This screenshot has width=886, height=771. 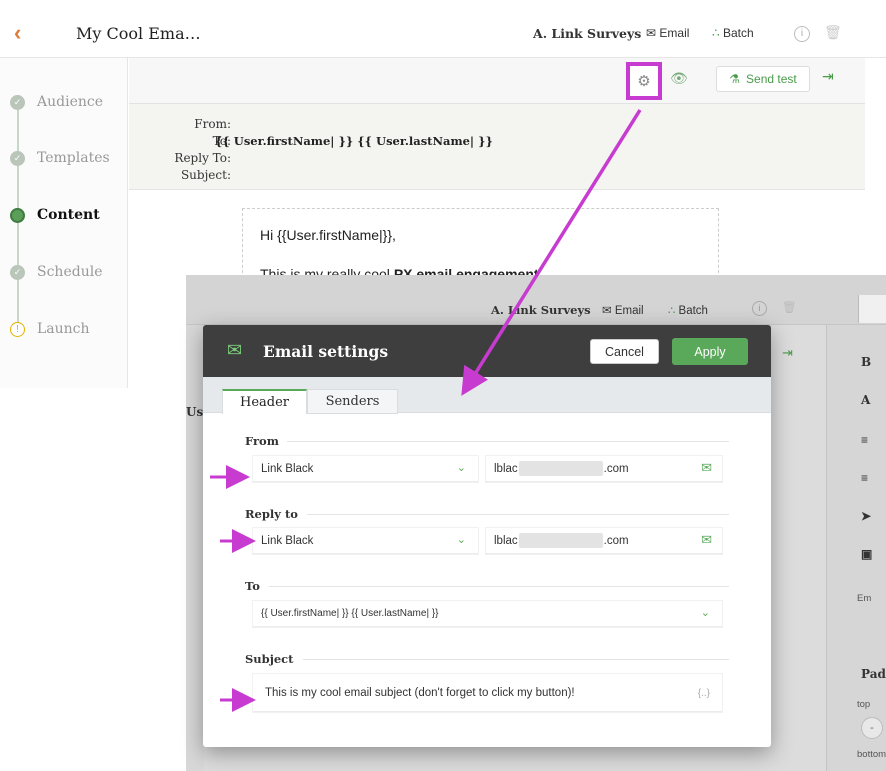 I want to click on from-section-label: From, so click(x=262, y=441).